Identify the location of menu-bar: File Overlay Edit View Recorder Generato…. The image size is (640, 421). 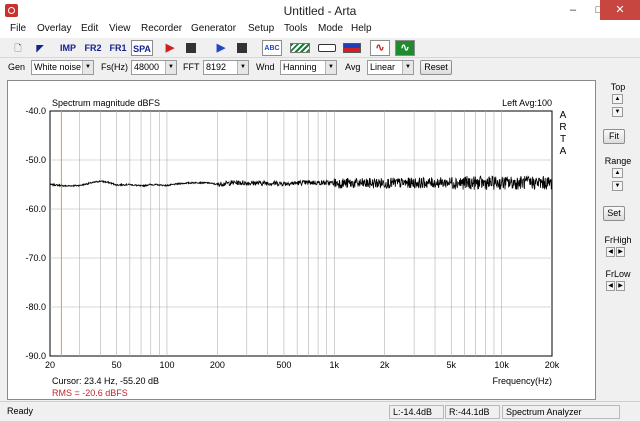
(320, 30).